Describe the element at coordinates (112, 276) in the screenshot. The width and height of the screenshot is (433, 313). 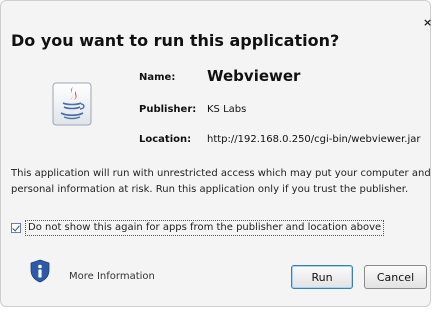
I see `more-information-link: More Information` at that location.